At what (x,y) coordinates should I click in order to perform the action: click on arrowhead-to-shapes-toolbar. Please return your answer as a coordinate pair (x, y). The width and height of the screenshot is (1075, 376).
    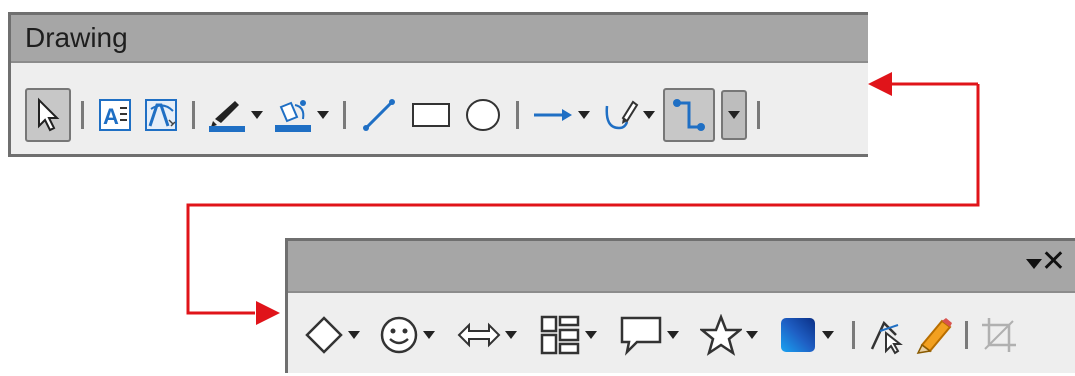
    Looking at the image, I should click on (268, 313).